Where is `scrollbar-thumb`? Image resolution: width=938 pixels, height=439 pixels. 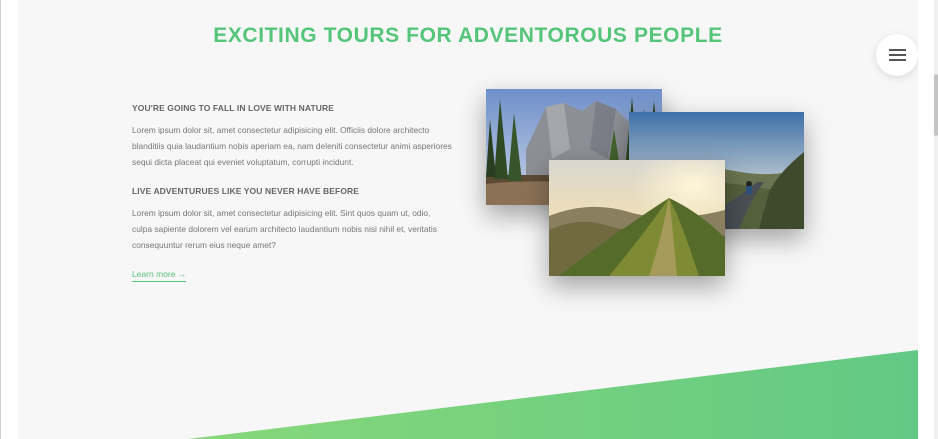 scrollbar-thumb is located at coordinates (936, 105).